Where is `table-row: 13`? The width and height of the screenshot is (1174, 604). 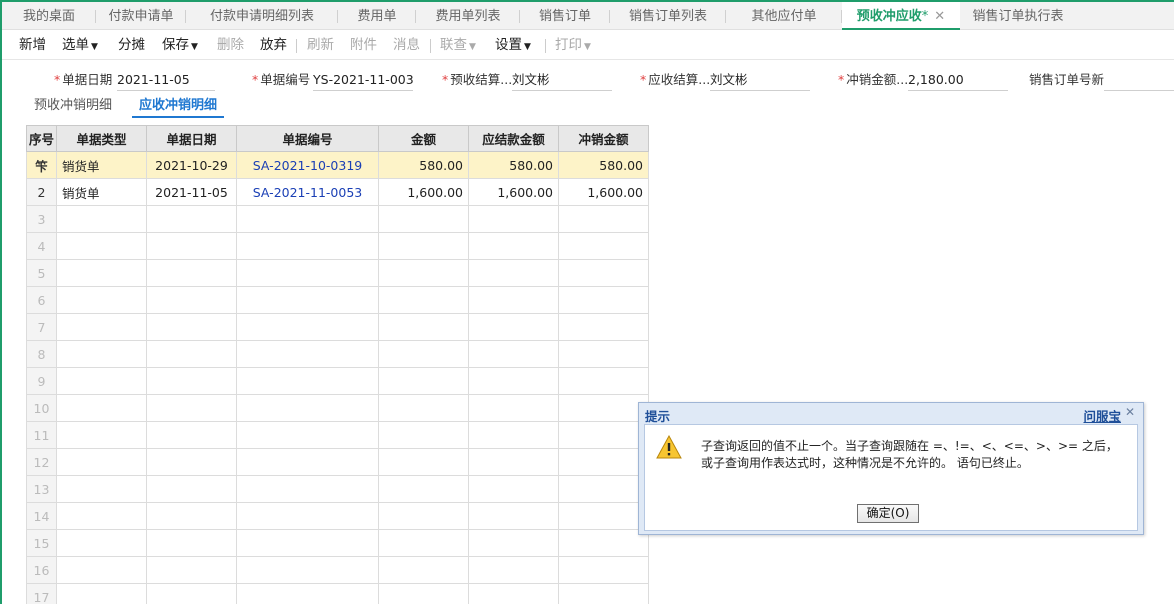 table-row: 13 is located at coordinates (337, 489).